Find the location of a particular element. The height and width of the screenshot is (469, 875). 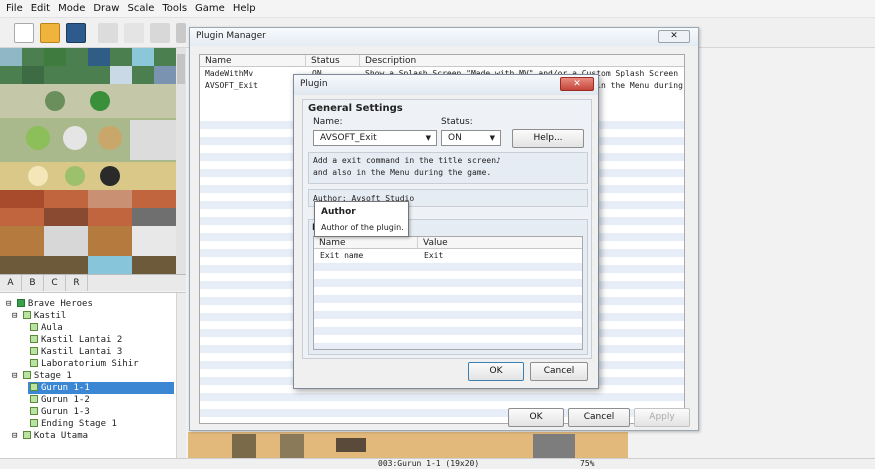

map-canvas is located at coordinates (408, 445).